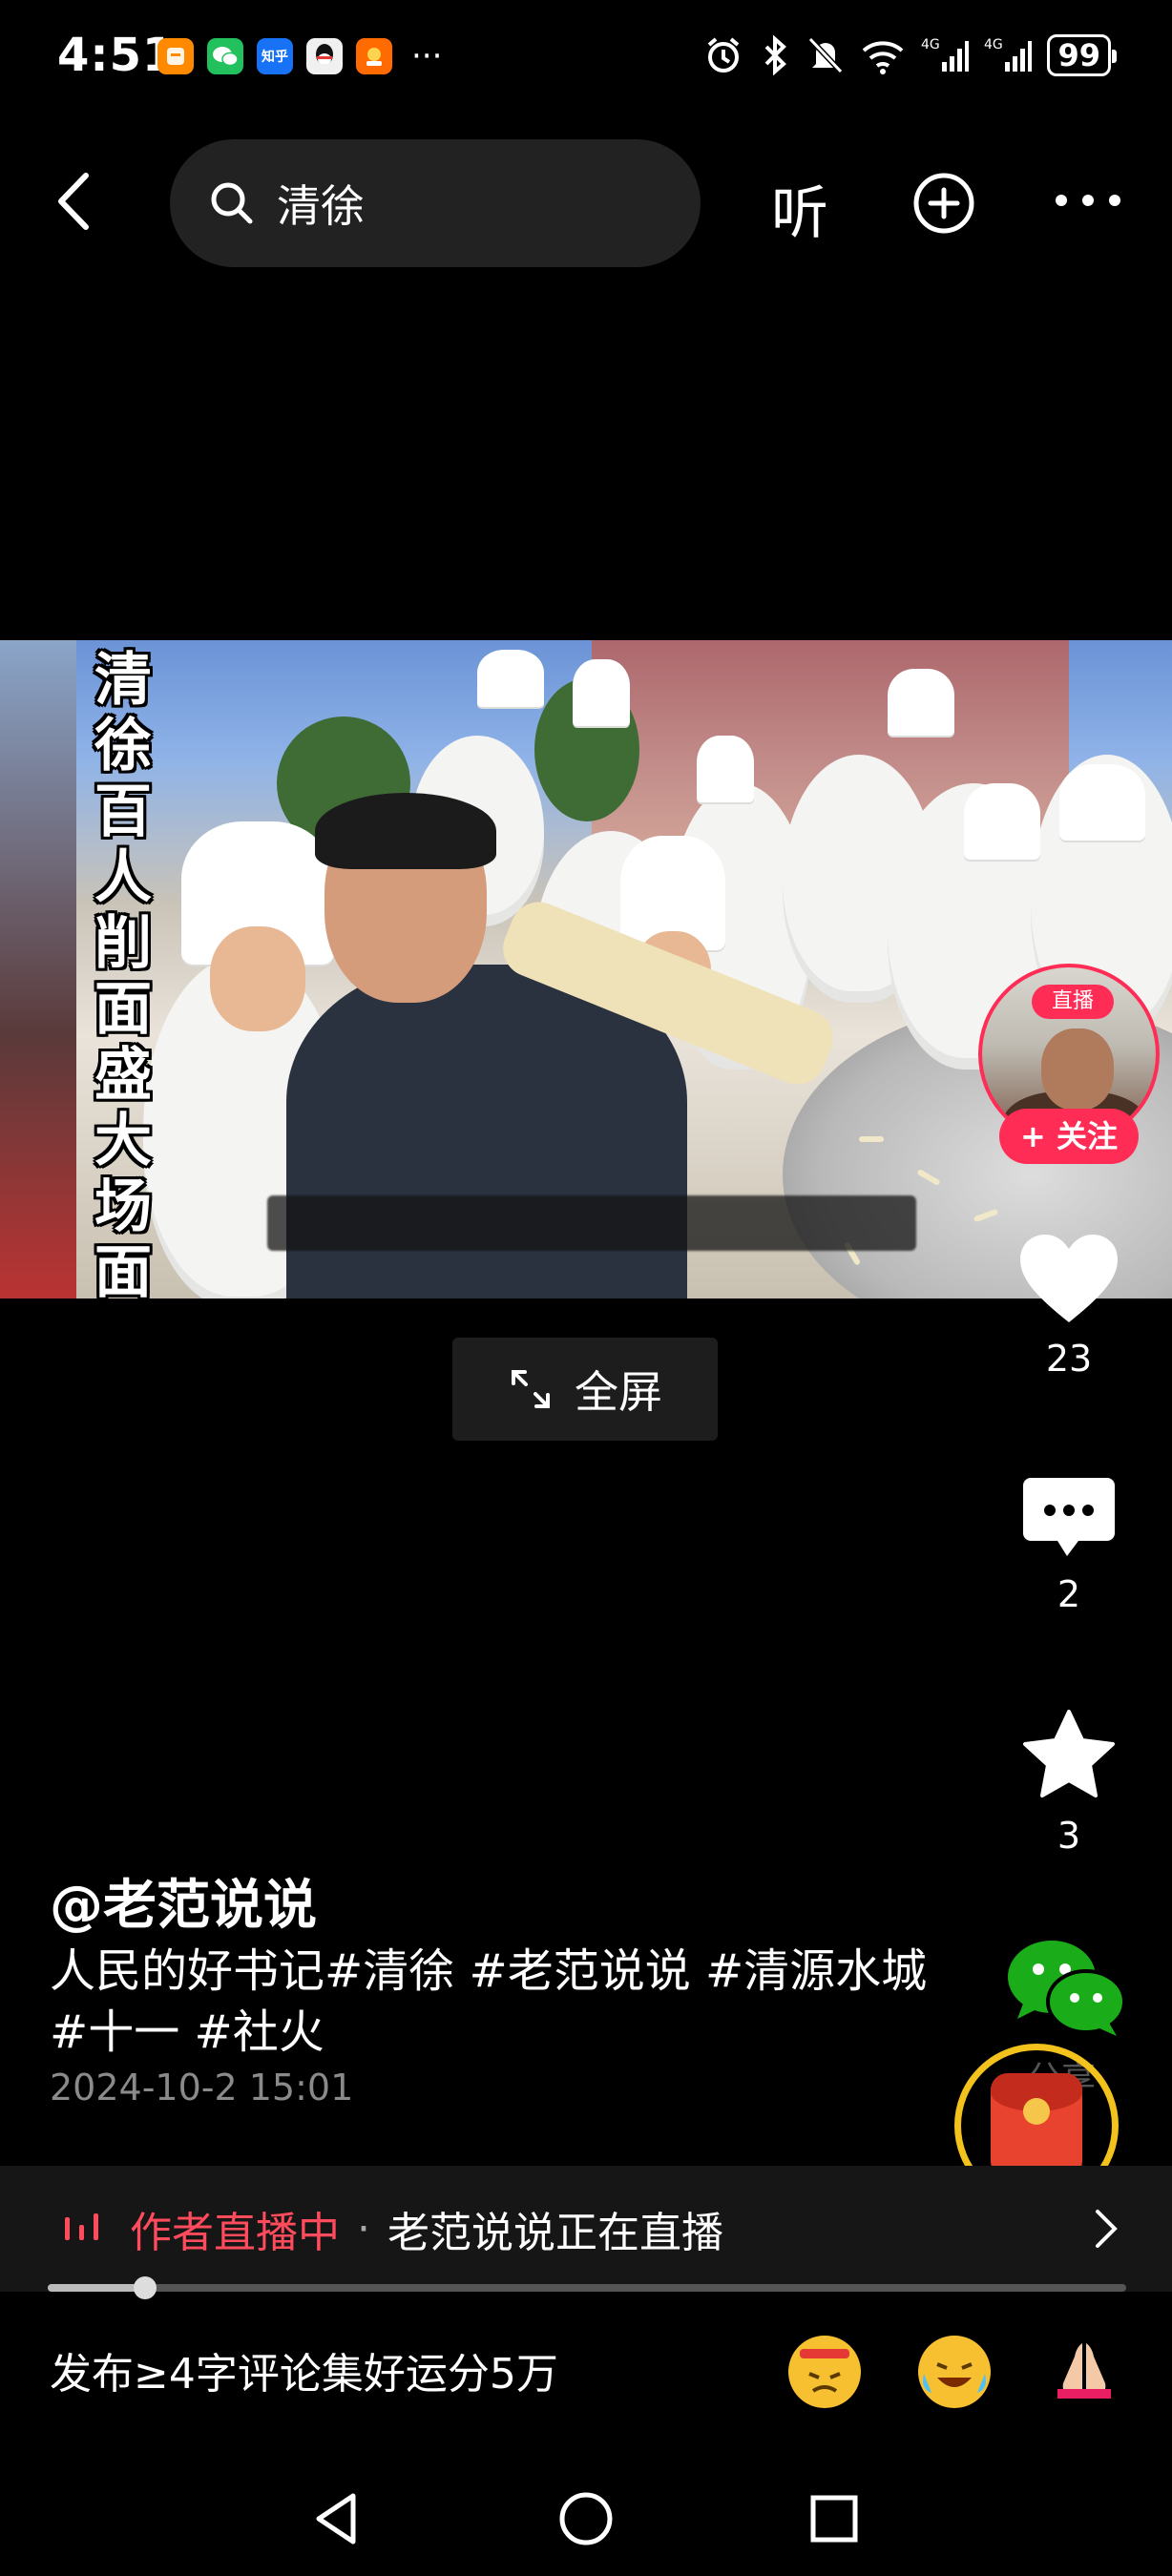  What do you see at coordinates (489, 2001) in the screenshot?
I see `video-description: 人民的好书记#清徐 #老范说说 #清源水城 #十一 #社火` at bounding box center [489, 2001].